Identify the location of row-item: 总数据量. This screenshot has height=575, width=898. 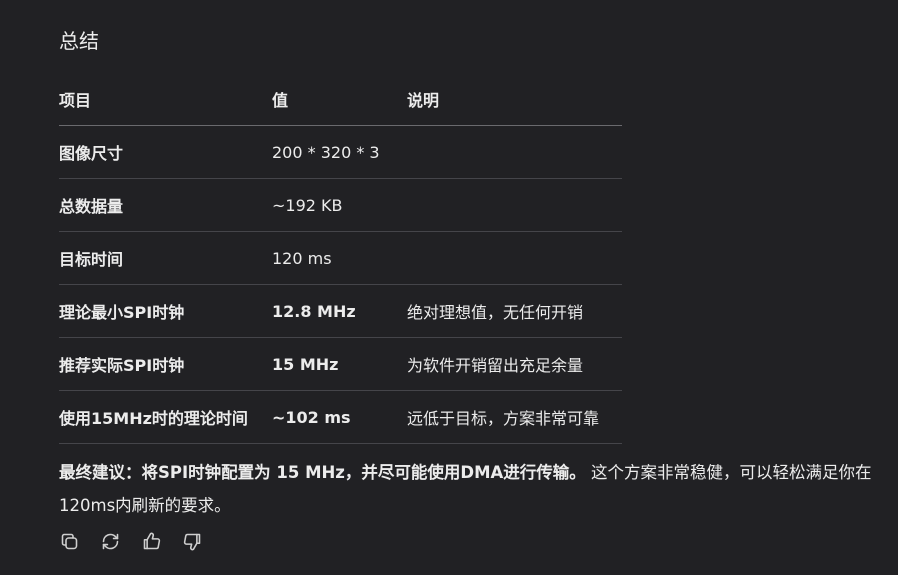
(165, 205).